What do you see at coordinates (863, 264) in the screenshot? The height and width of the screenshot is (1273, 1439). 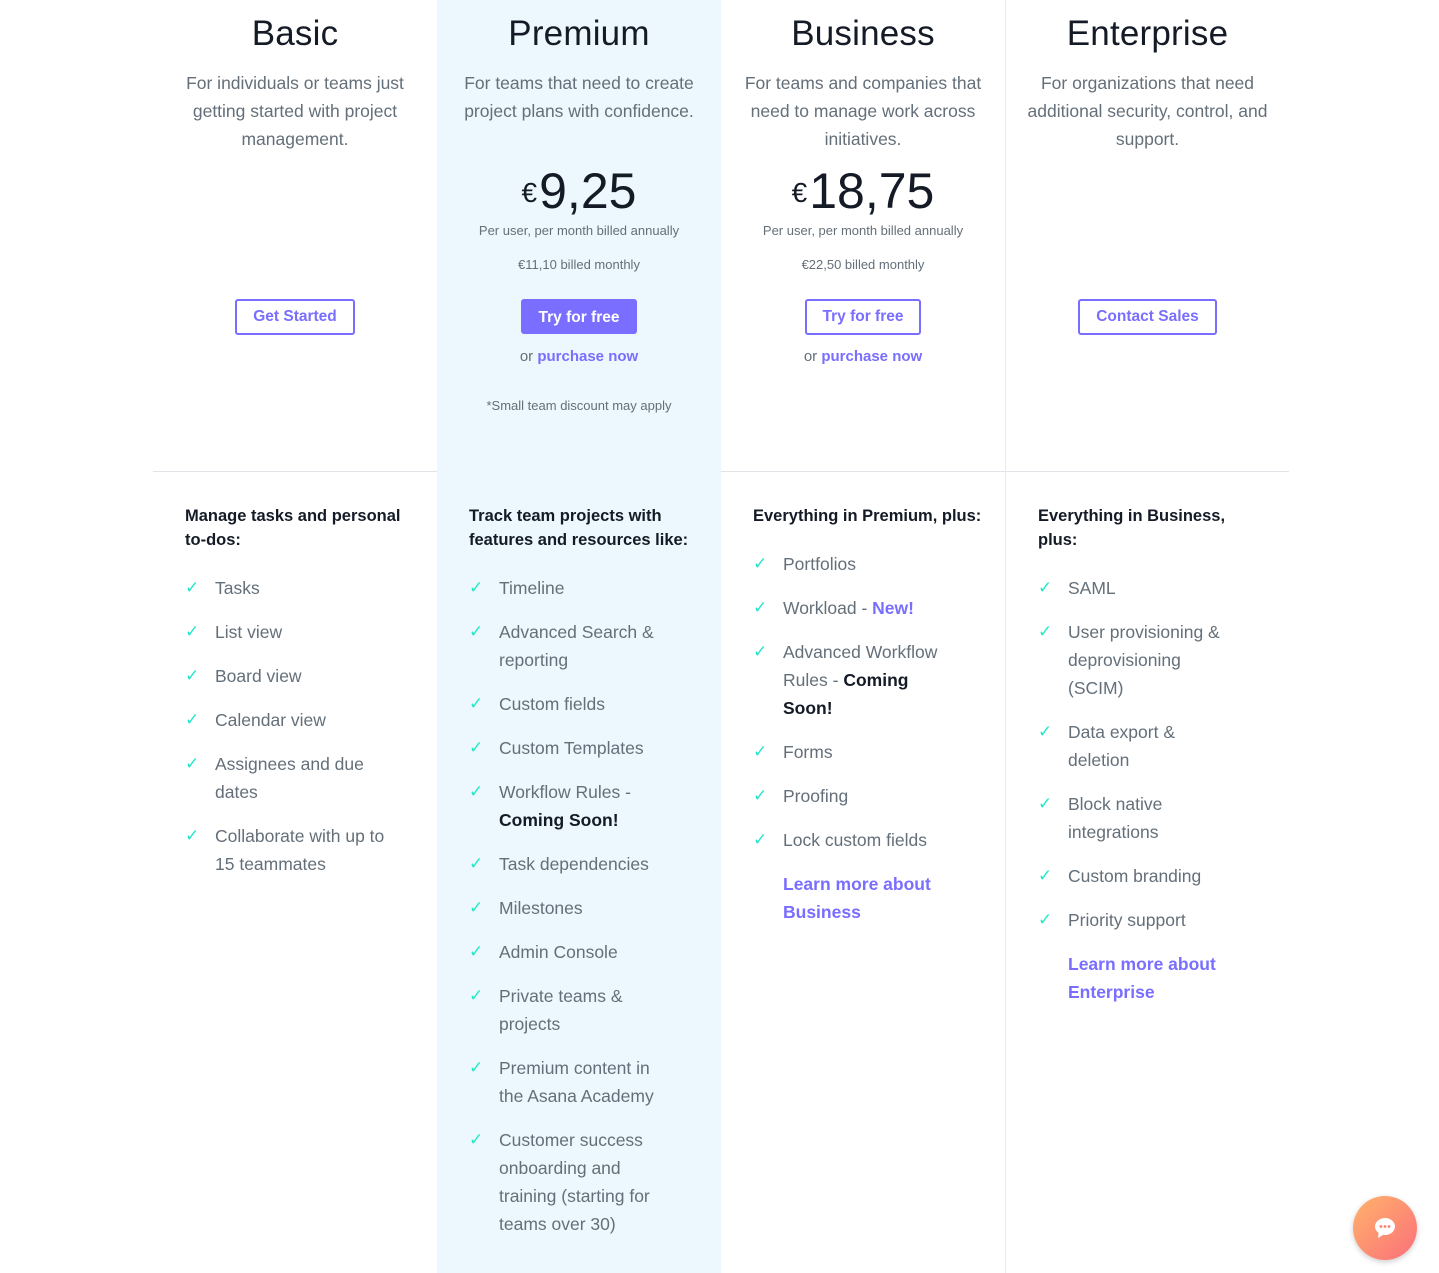 I see `billed-monthly: €22,50 billed monthly` at bounding box center [863, 264].